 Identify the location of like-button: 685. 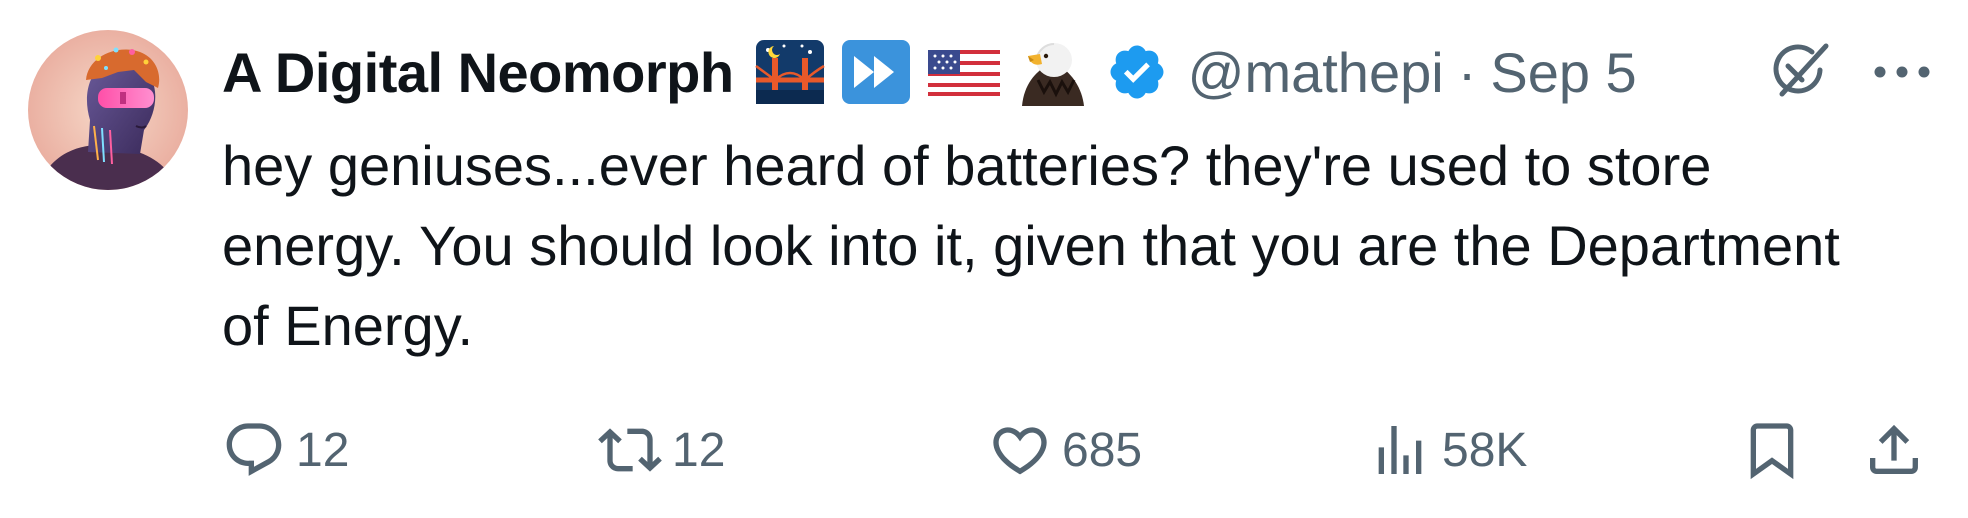
(1065, 450).